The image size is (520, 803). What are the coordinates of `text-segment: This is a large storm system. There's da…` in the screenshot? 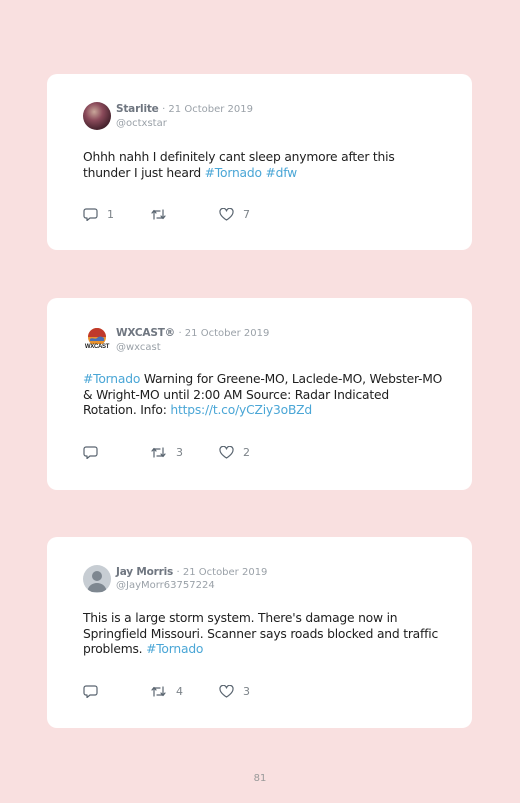 It's located at (261, 633).